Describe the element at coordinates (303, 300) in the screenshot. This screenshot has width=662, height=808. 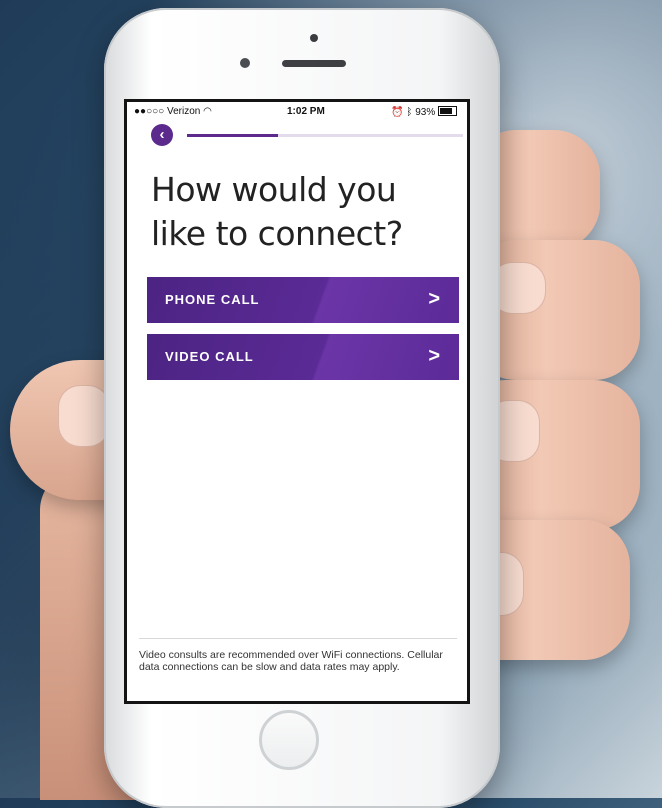
I see `phone-call-button: PHONE CALL >` at that location.